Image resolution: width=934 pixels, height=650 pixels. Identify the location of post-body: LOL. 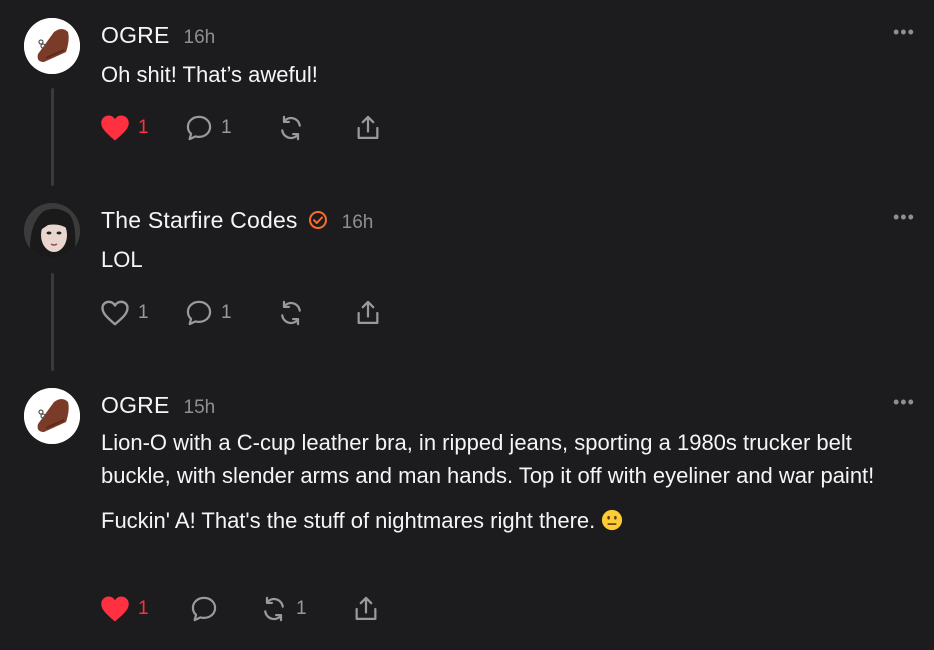
(508, 259).